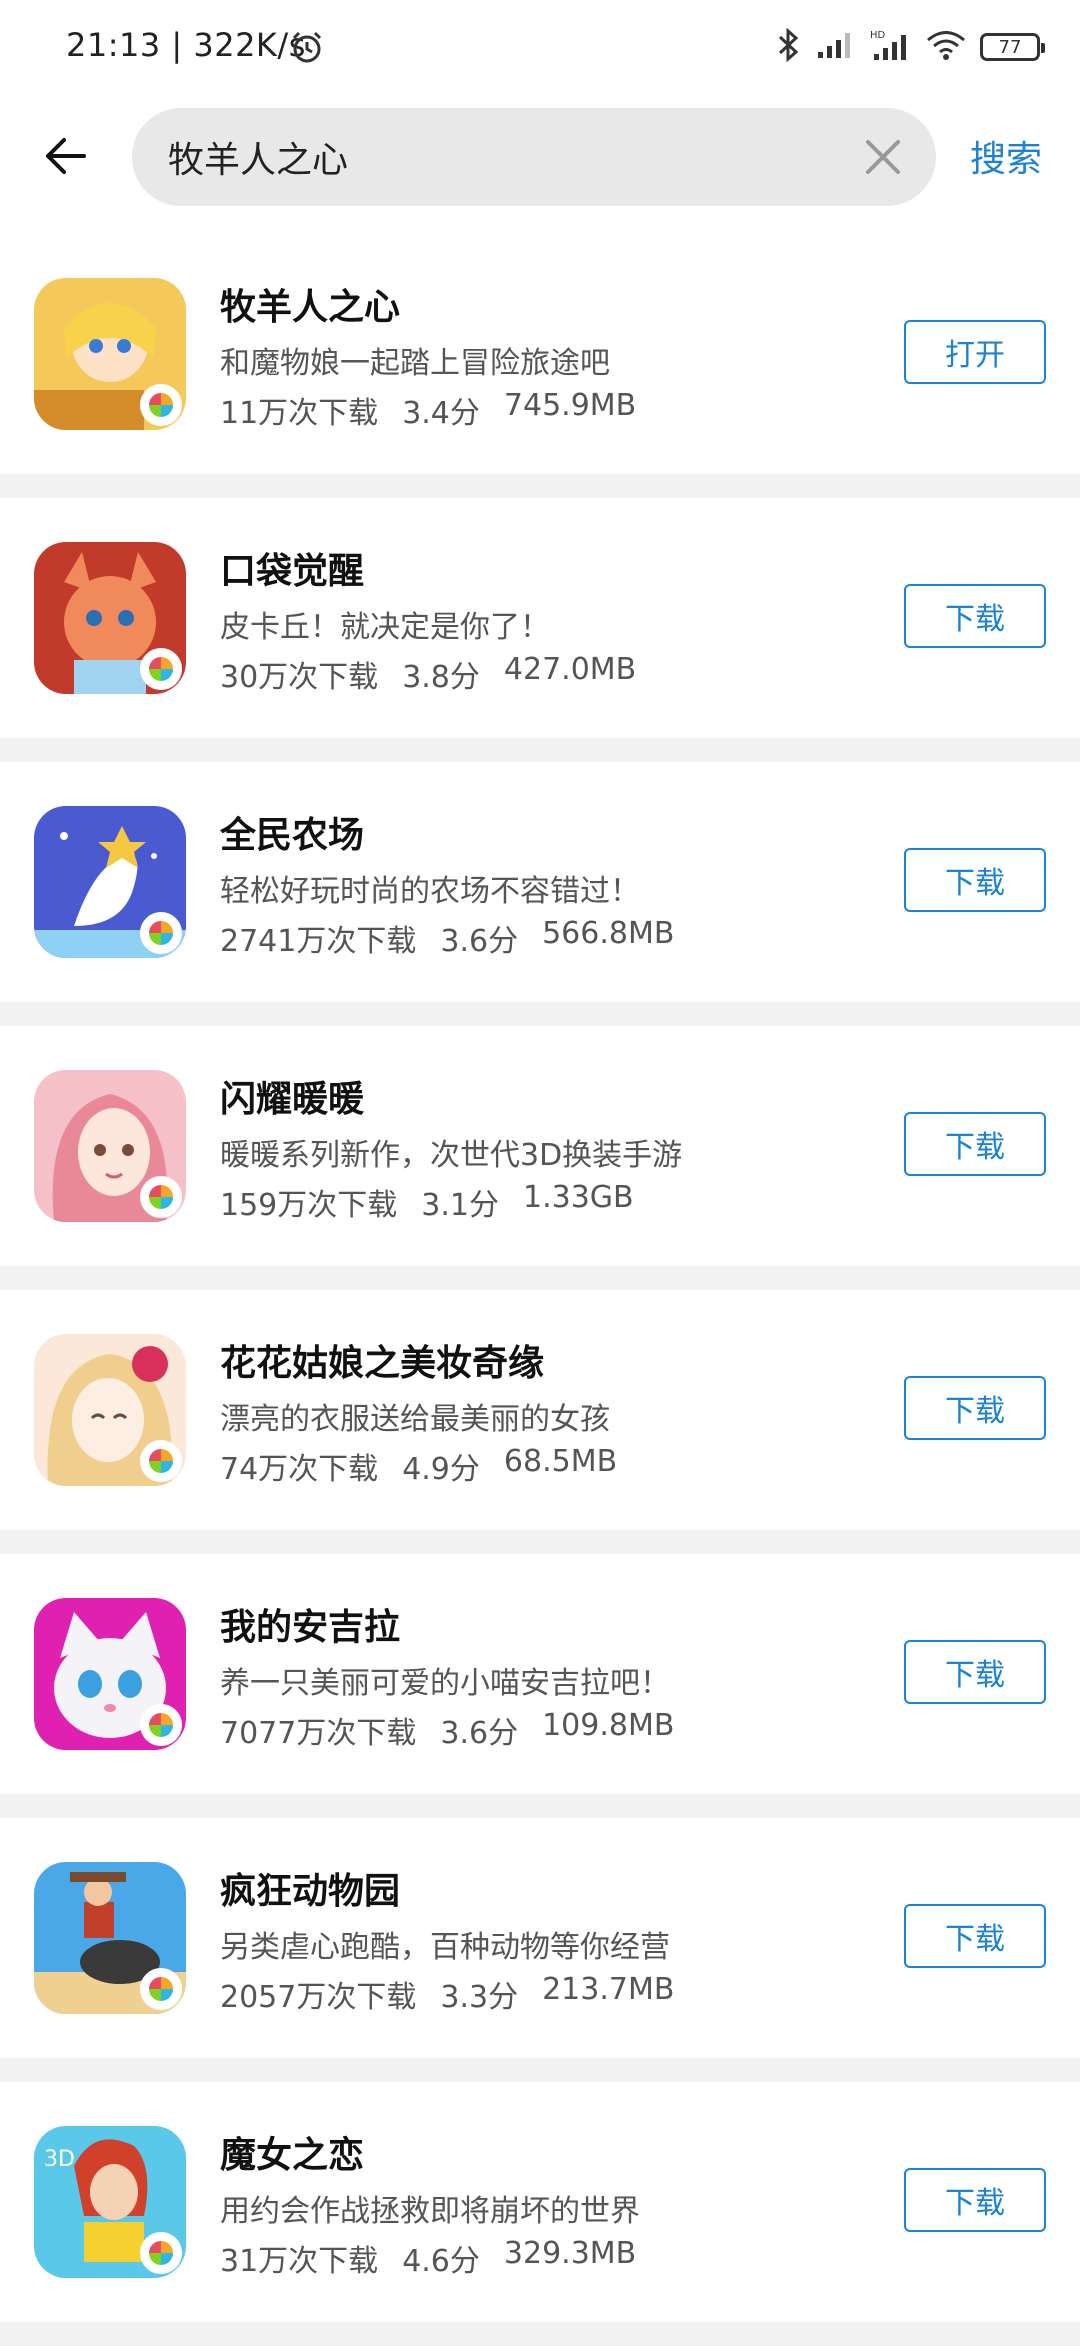 This screenshot has width=1080, height=2346. Describe the element at coordinates (445, 1947) in the screenshot. I see `app-description: 另类虐心跑酷，百种动物等你经营` at that location.